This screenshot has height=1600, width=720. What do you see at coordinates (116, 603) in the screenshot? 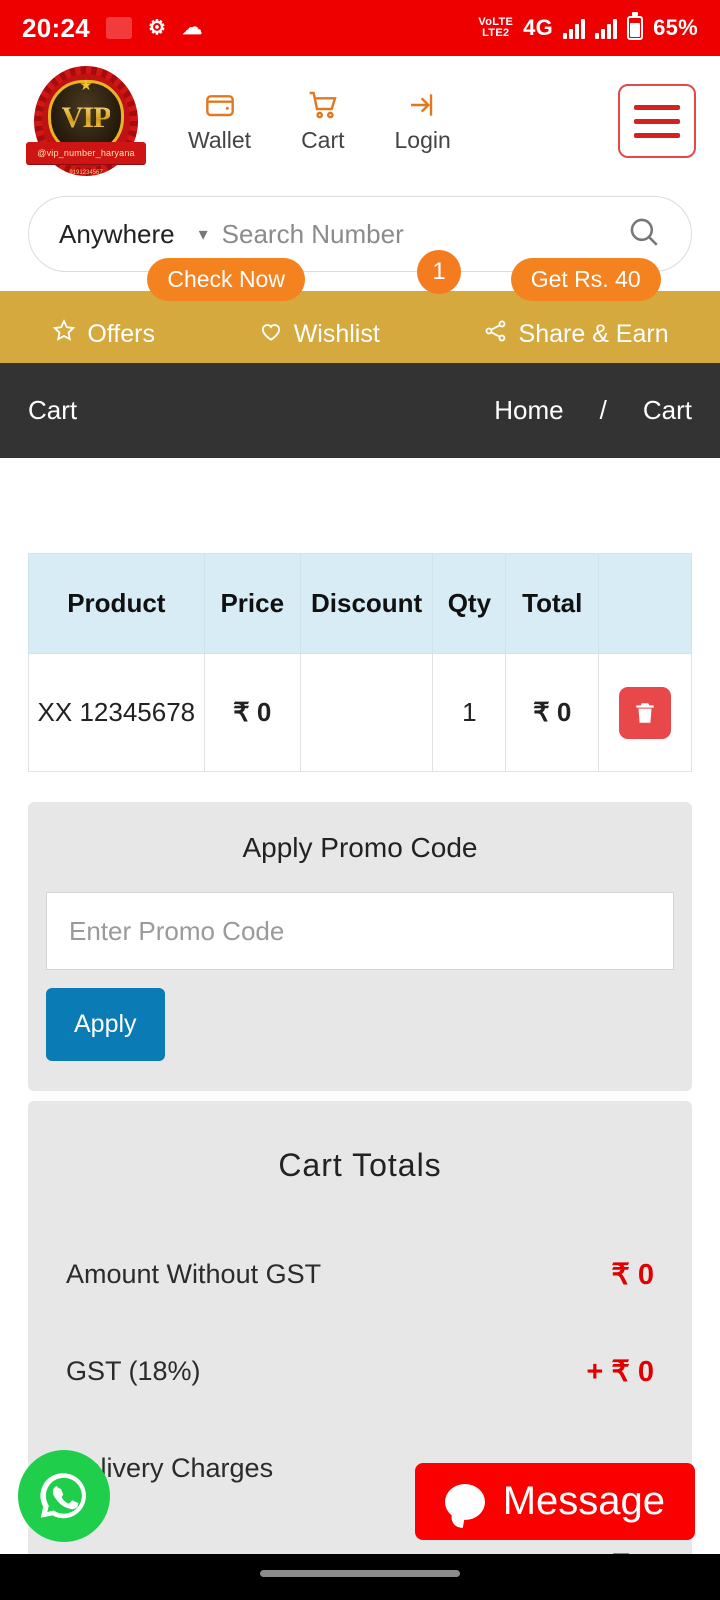
I see `col-product: Product` at bounding box center [116, 603].